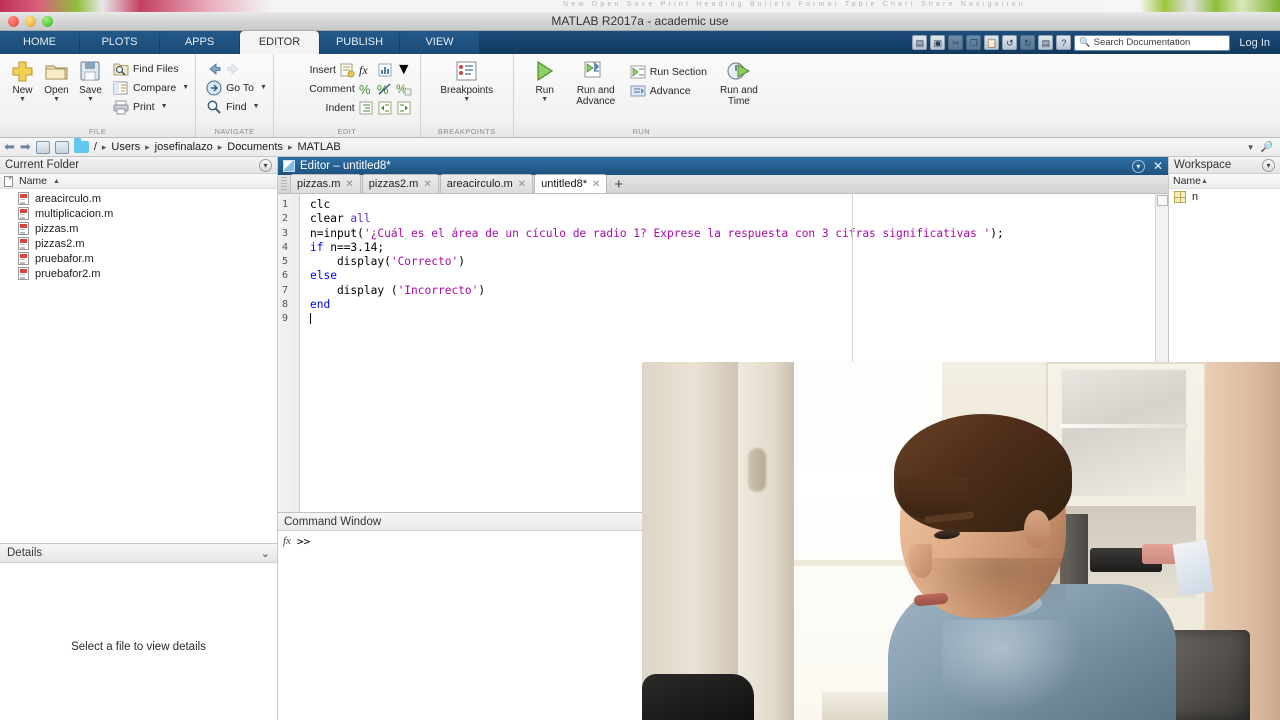  What do you see at coordinates (39, 42) in the screenshot?
I see `tab-home: HOME` at bounding box center [39, 42].